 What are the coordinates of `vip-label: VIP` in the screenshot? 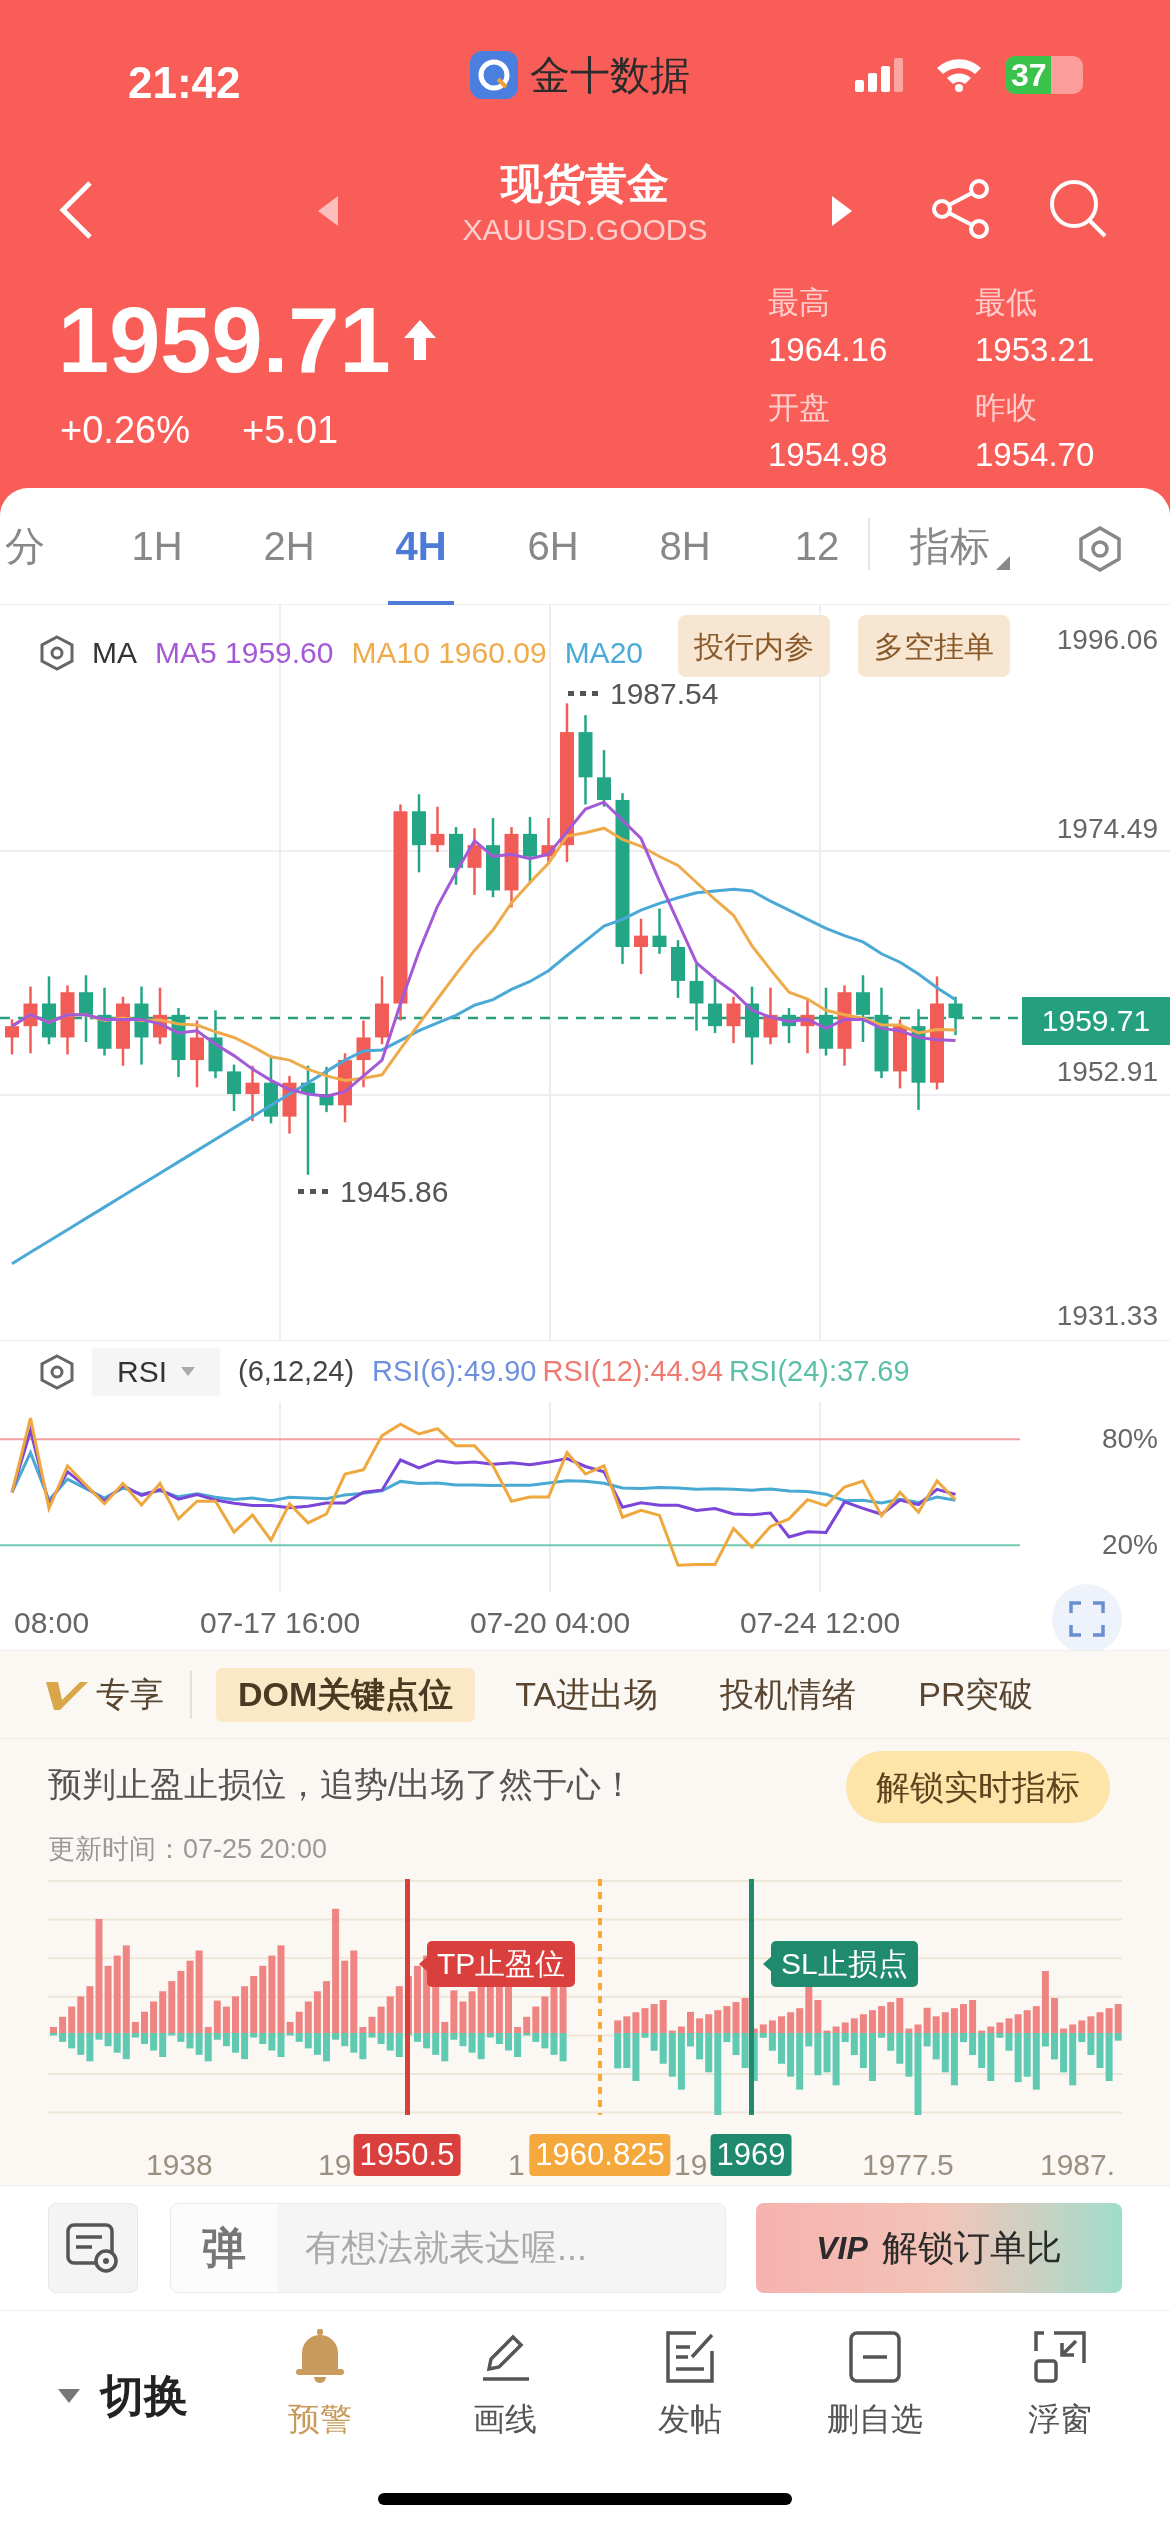 It's located at (842, 2248).